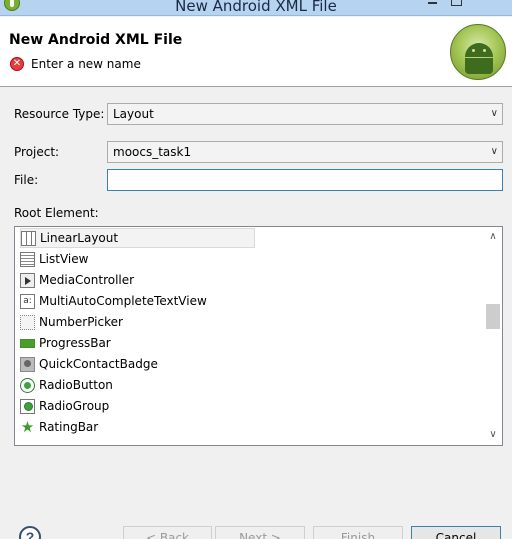  Describe the element at coordinates (27, 259) in the screenshot. I see `list-view-icon` at that location.